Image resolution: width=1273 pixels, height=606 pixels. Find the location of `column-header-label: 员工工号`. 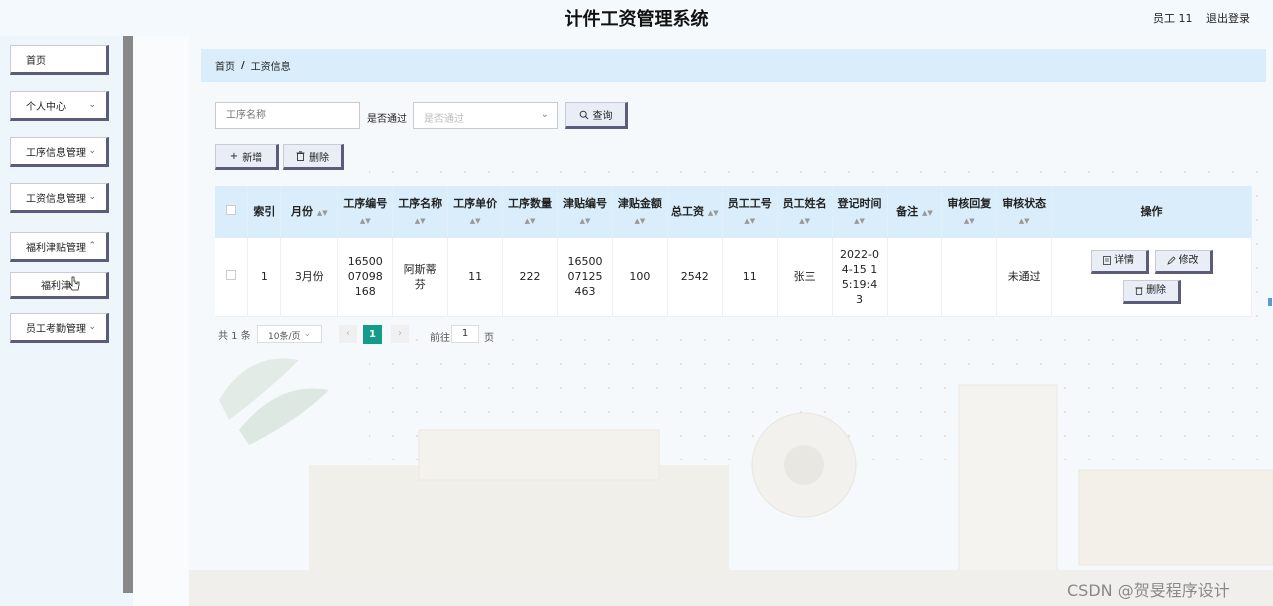

column-header-label: 员工工号 is located at coordinates (749, 203).